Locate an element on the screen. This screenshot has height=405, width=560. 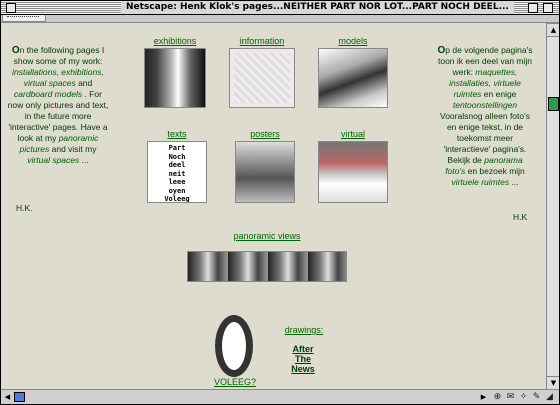
scroll-right-arrow-icon: ▶ is located at coordinates (483, 397).